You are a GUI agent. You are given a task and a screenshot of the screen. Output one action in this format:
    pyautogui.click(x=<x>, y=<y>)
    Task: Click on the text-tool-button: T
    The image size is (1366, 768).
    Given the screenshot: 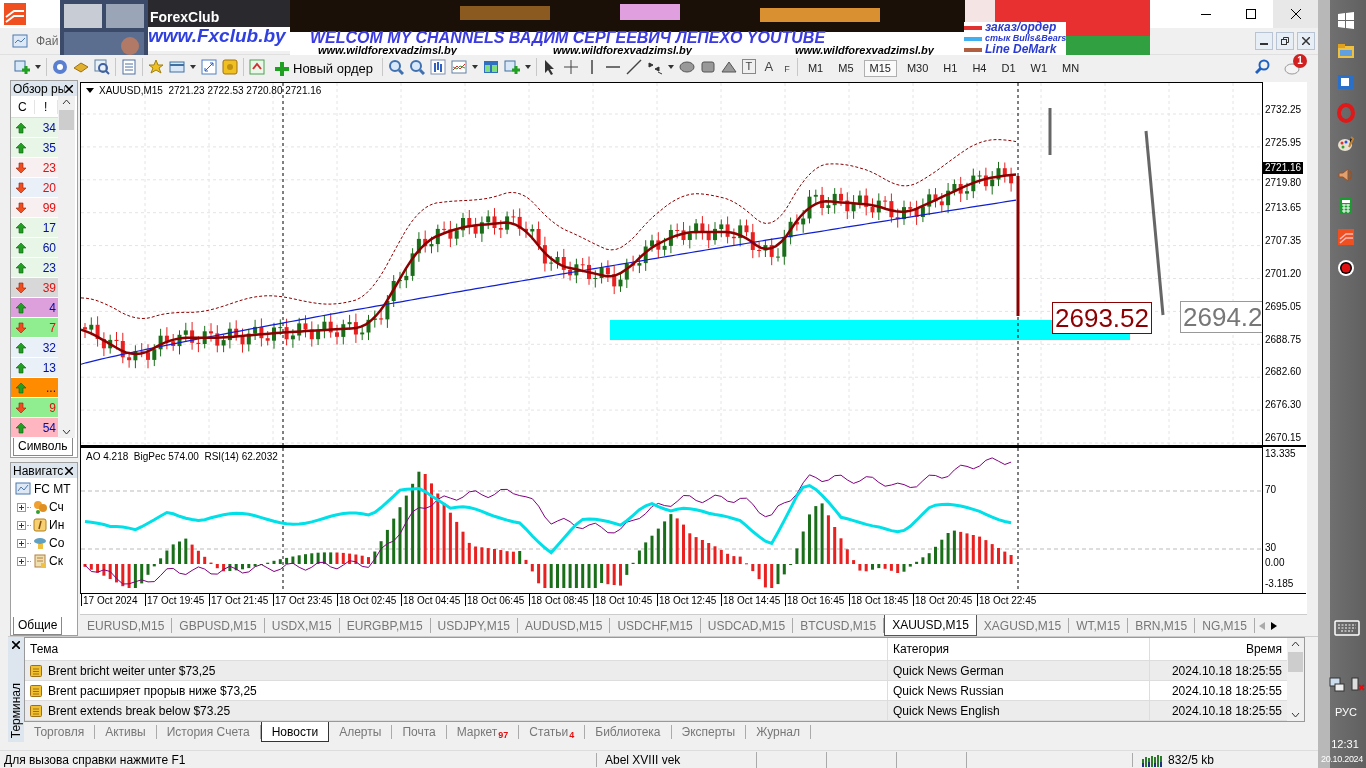 What is the action you would take?
    pyautogui.click(x=748, y=66)
    